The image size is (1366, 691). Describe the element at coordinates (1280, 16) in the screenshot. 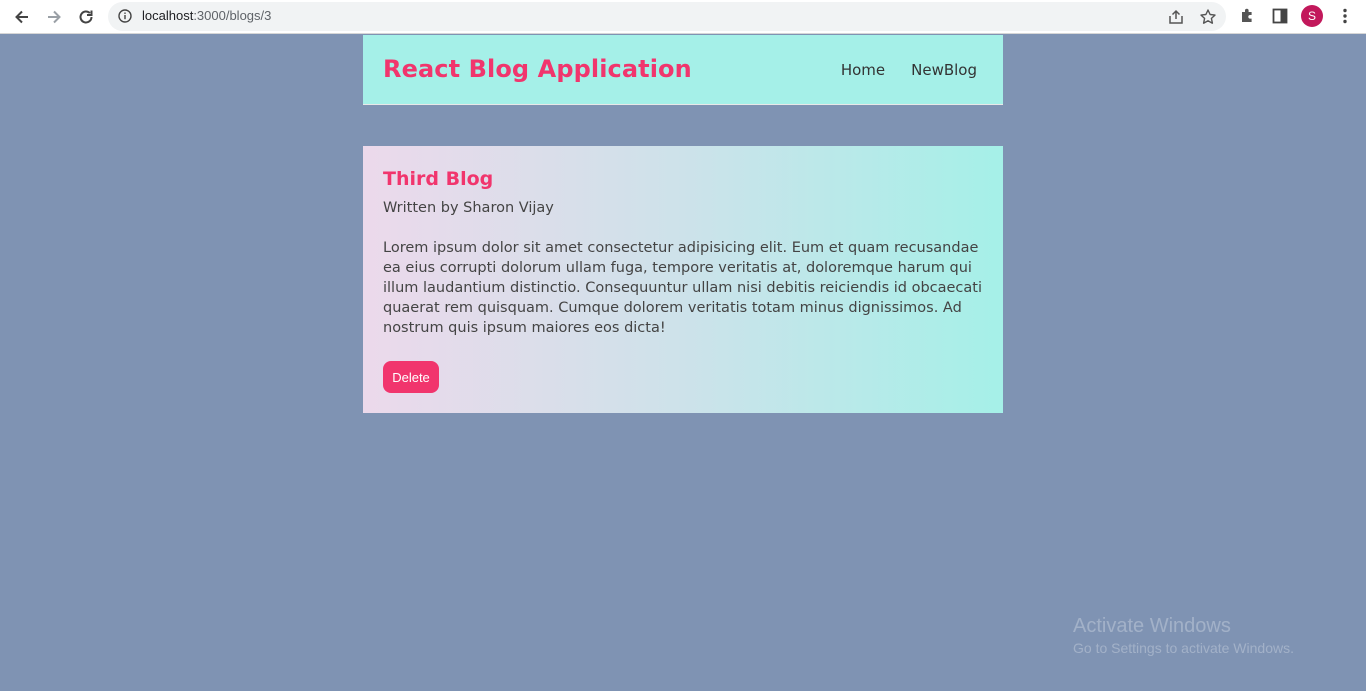

I see `side-panel-icon` at that location.